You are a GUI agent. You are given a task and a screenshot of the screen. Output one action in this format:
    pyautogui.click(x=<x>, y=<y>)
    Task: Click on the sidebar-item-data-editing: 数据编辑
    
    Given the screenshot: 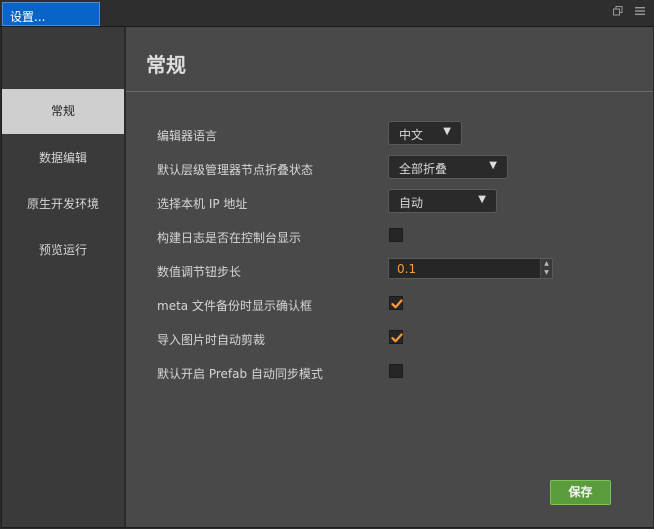 What is the action you would take?
    pyautogui.click(x=63, y=158)
    